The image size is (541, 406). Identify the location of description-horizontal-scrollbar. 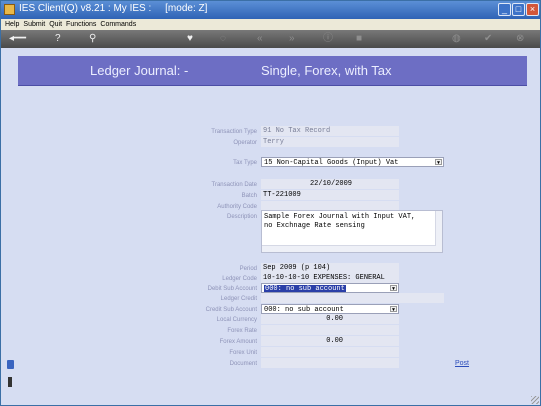
(349, 248).